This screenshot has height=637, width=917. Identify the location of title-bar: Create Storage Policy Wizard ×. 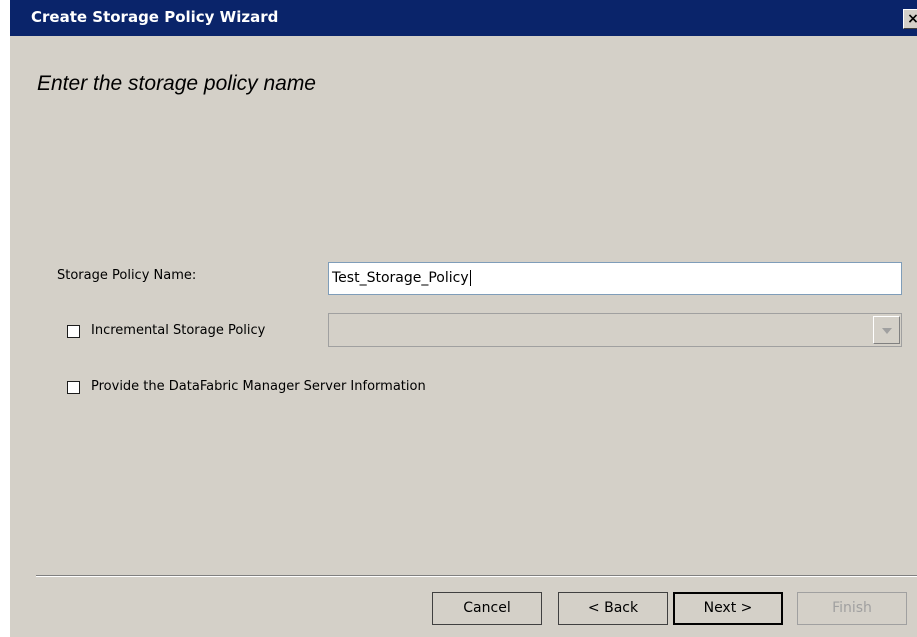
(463, 18).